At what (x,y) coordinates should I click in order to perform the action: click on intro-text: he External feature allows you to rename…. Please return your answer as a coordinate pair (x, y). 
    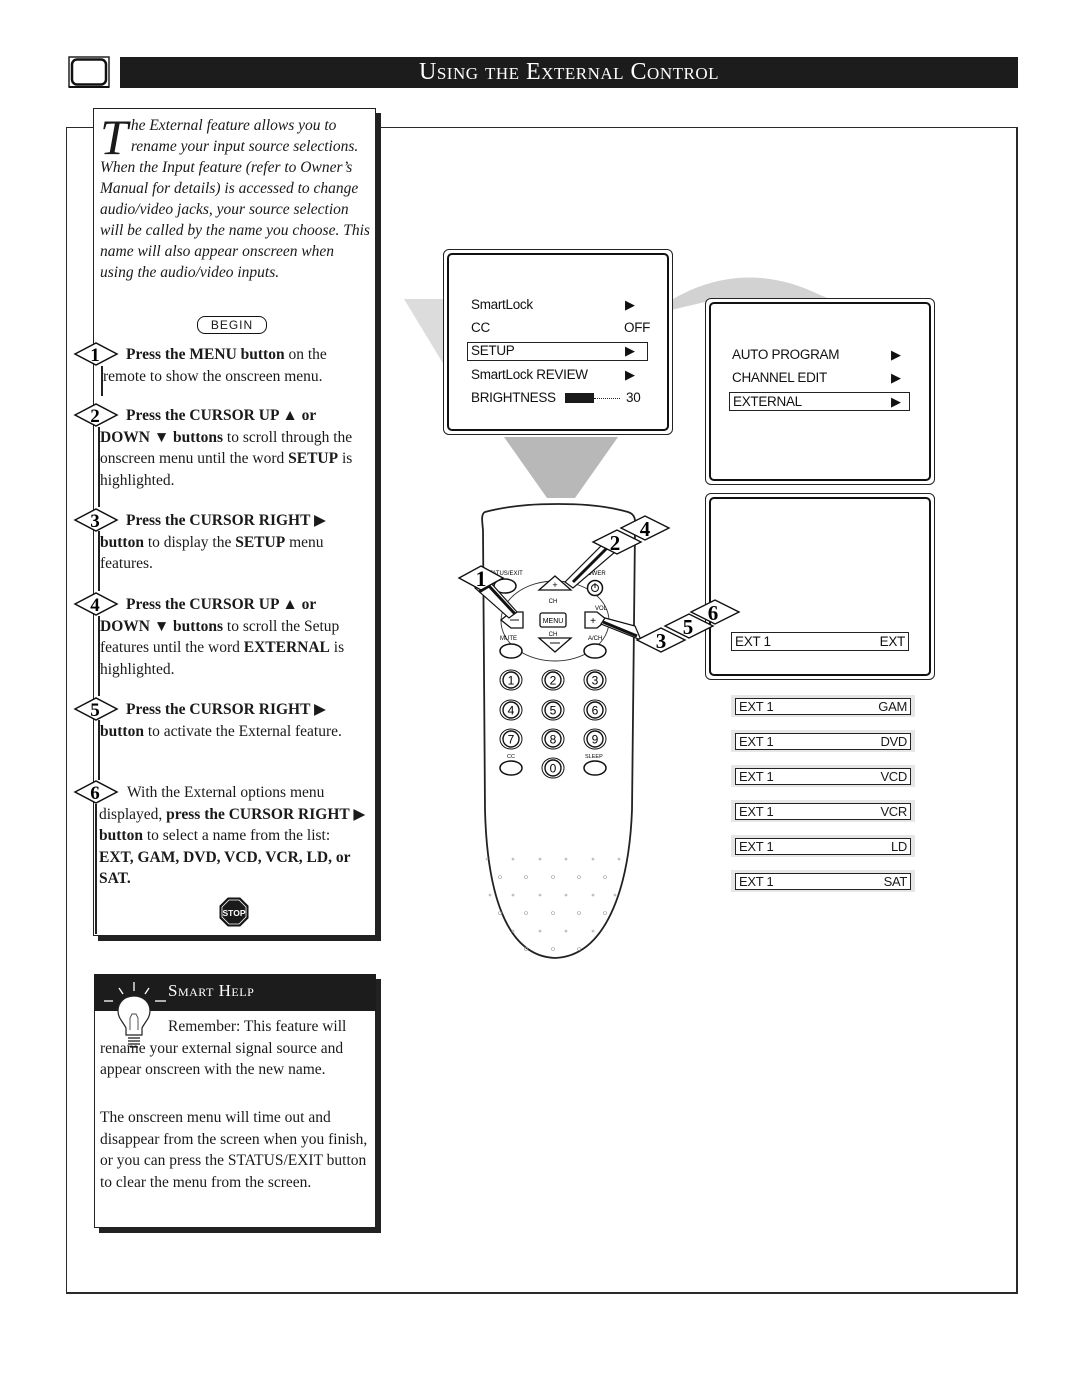
    Looking at the image, I should click on (235, 199).